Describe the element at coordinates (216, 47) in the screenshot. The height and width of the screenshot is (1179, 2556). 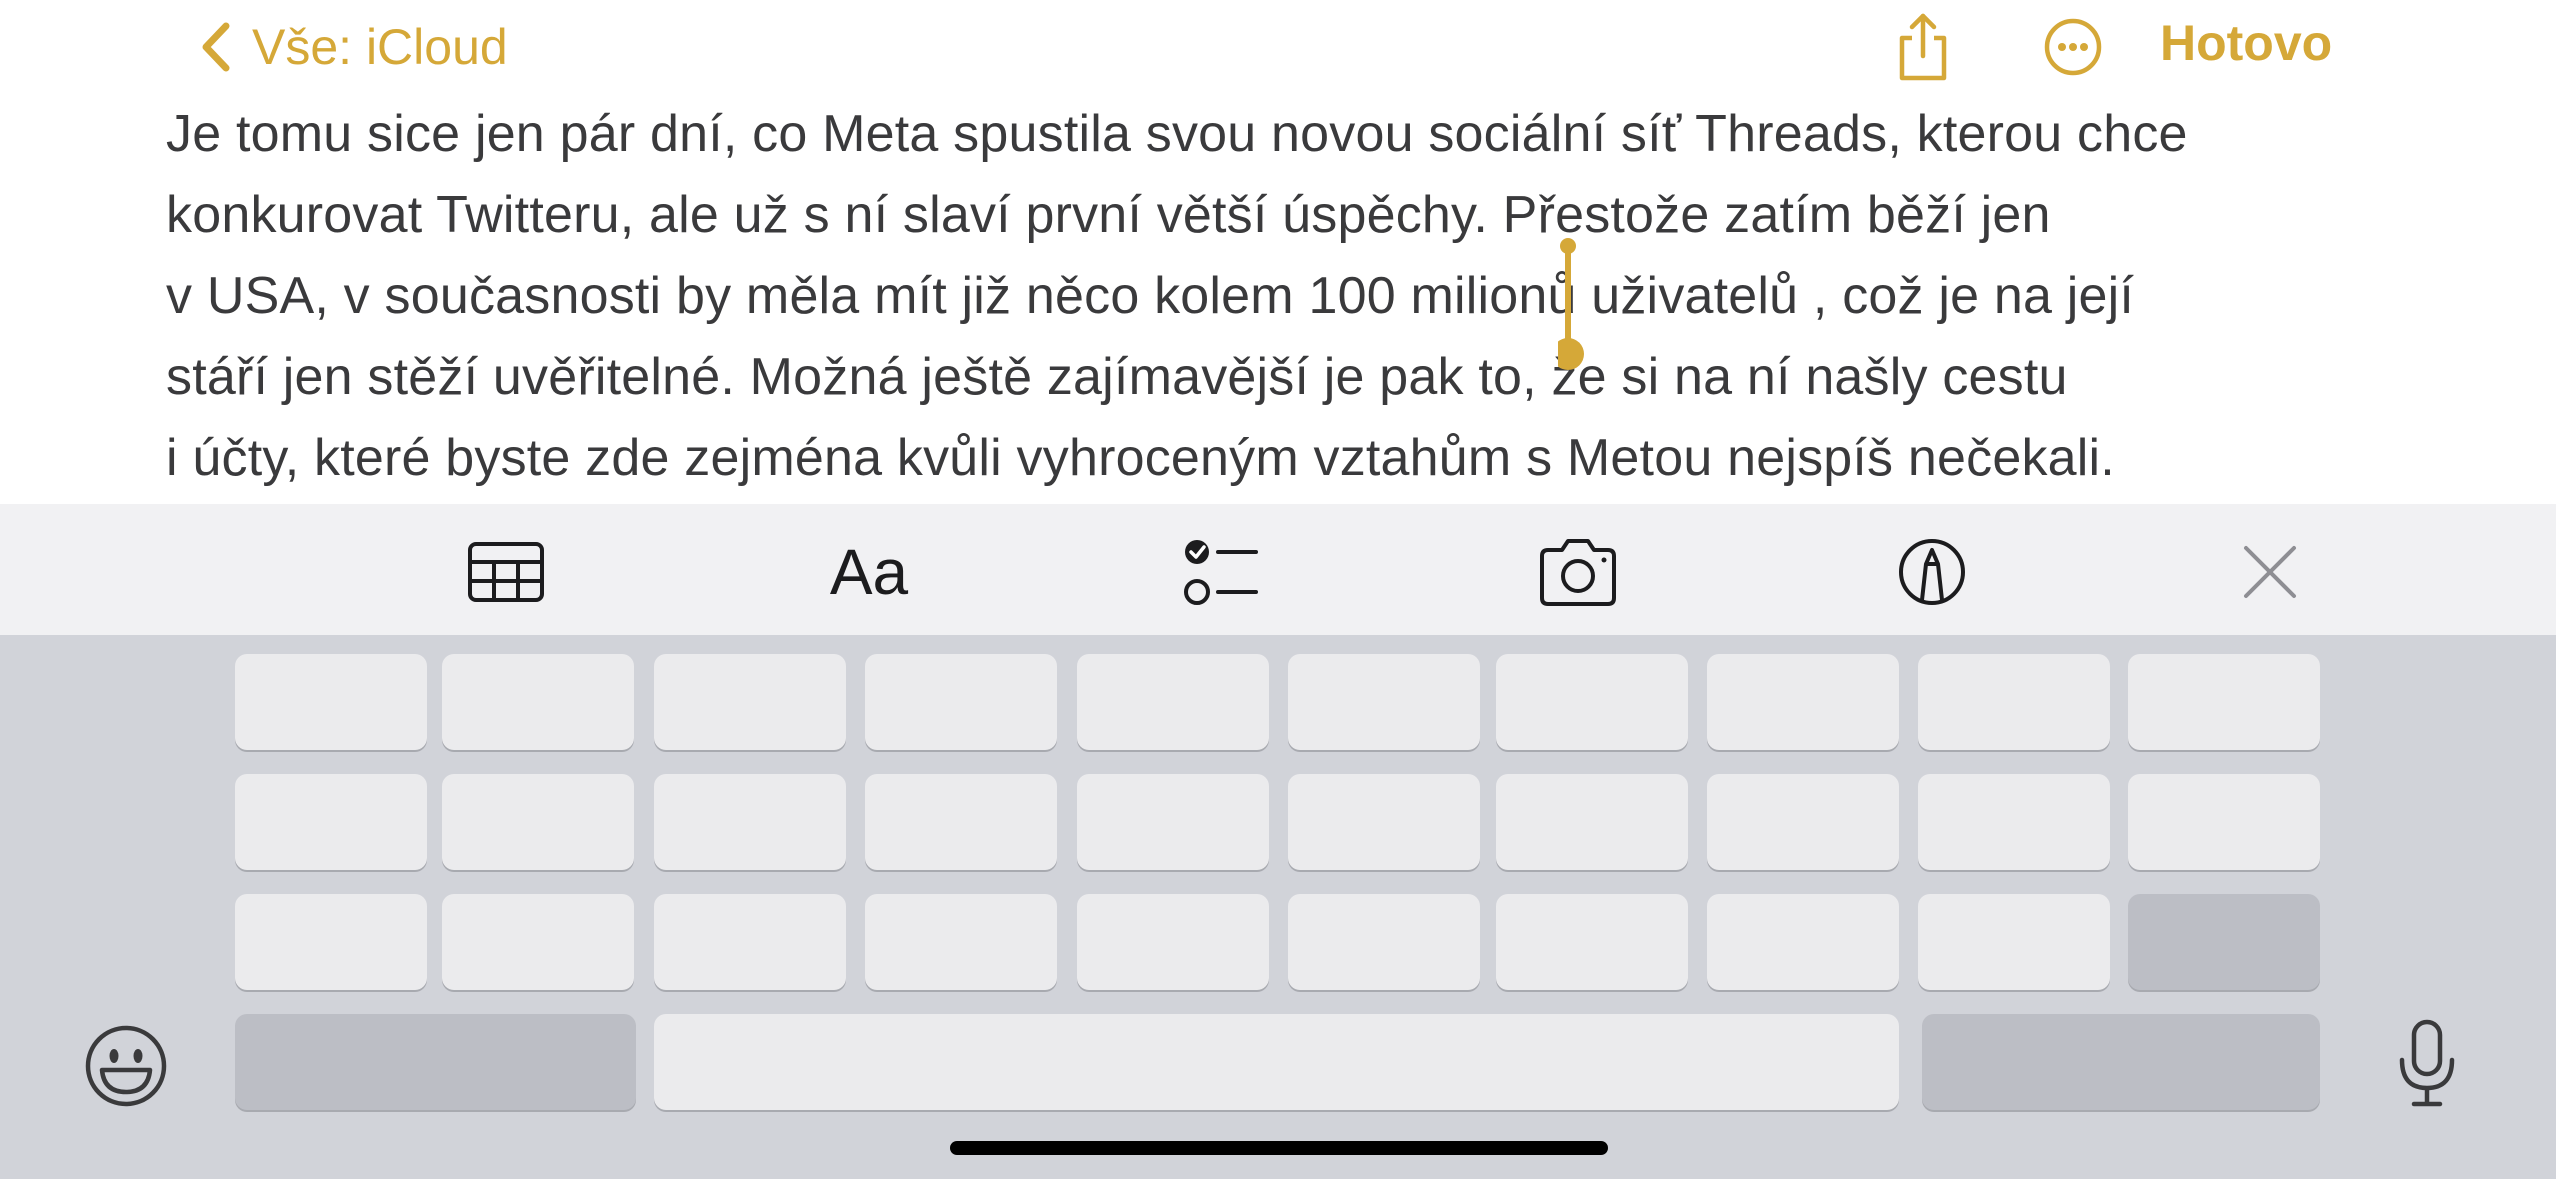
I see `chevron-left-icon` at that location.